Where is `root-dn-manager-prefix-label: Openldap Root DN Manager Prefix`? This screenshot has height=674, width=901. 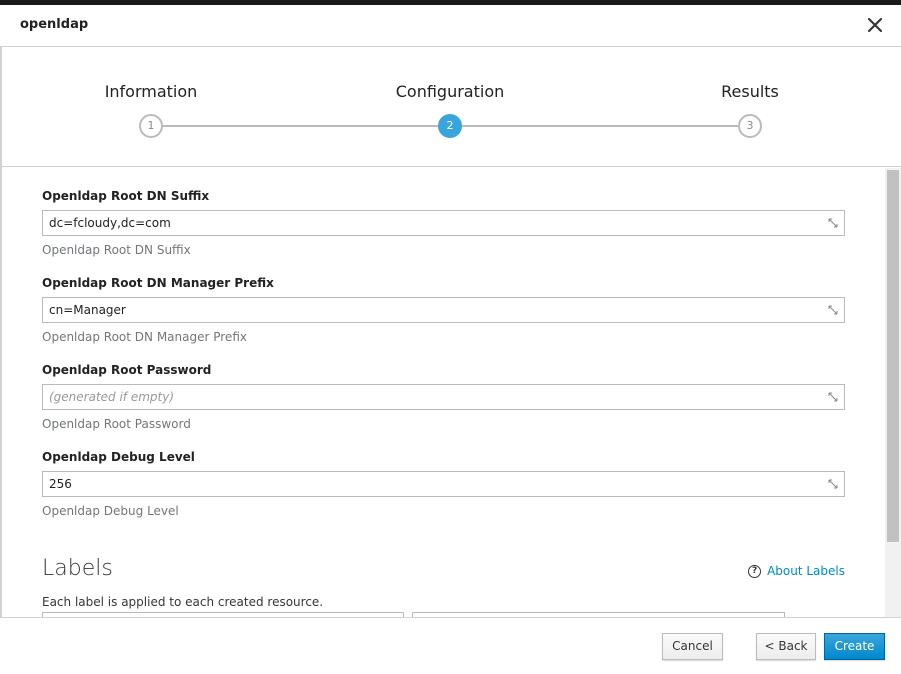
root-dn-manager-prefix-label: Openldap Root DN Manager Prefix is located at coordinates (158, 283).